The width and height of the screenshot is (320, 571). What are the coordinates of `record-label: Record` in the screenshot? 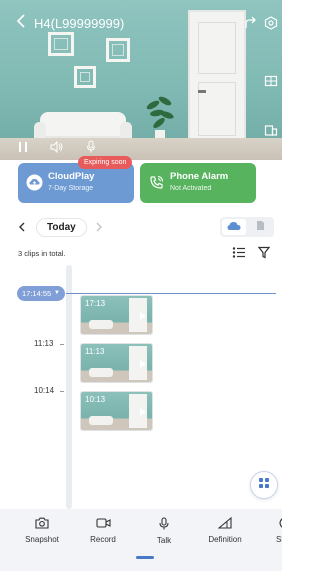 It's located at (103, 539).